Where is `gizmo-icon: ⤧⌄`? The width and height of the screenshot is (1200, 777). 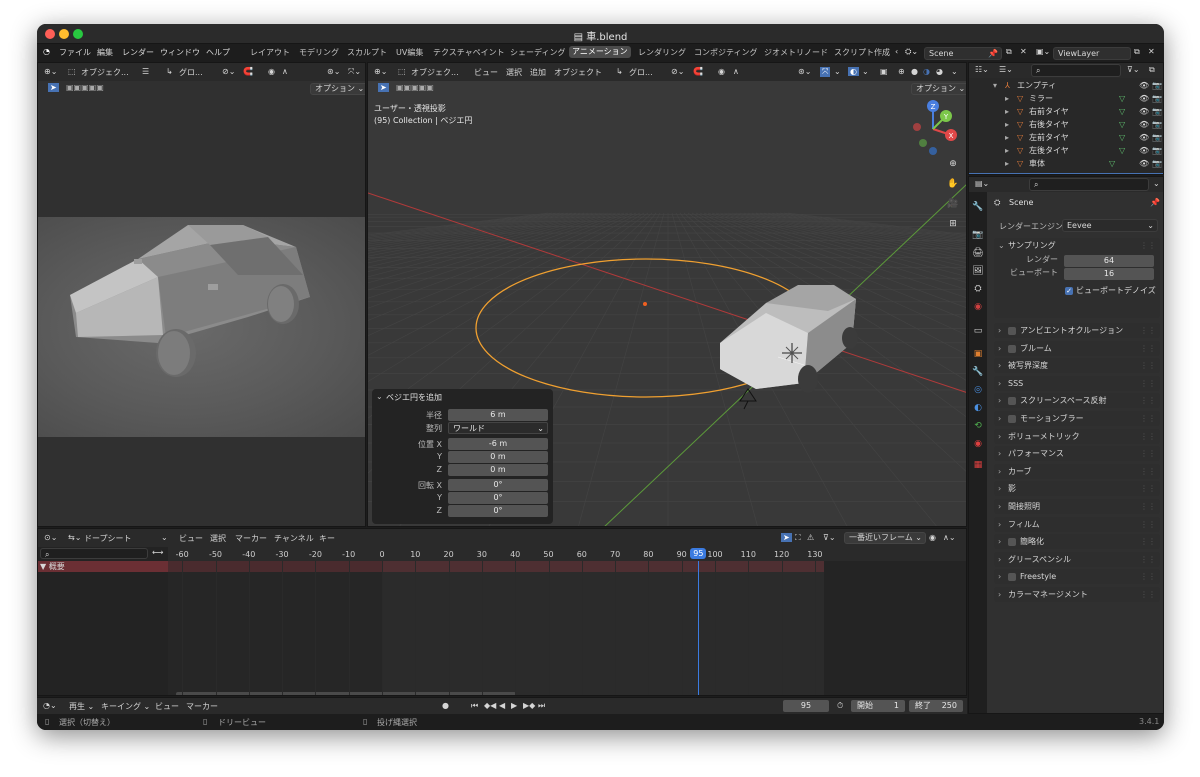 gizmo-icon: ⤧⌄ is located at coordinates (354, 72).